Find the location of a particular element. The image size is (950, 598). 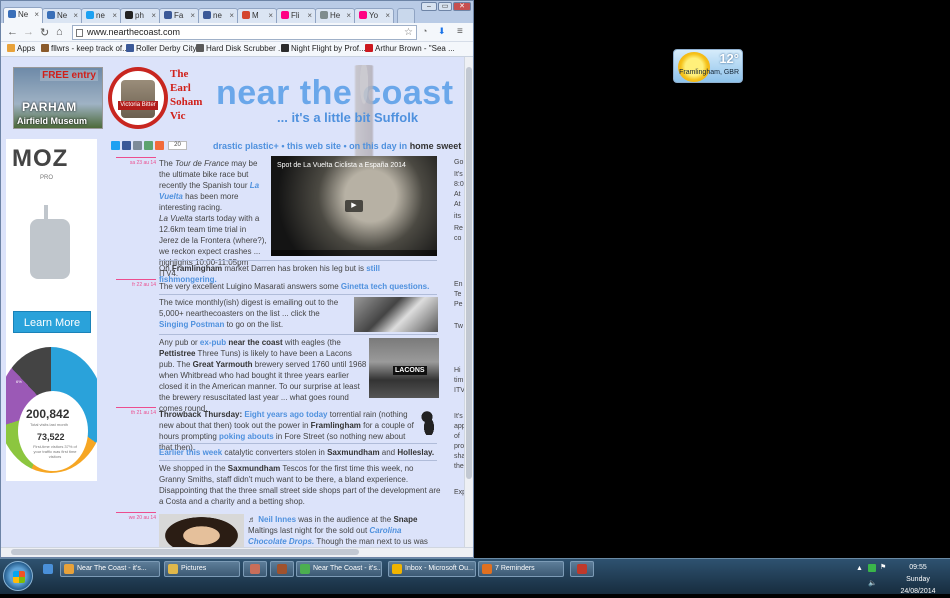

menu-icon: ≡ is located at coordinates (460, 31).